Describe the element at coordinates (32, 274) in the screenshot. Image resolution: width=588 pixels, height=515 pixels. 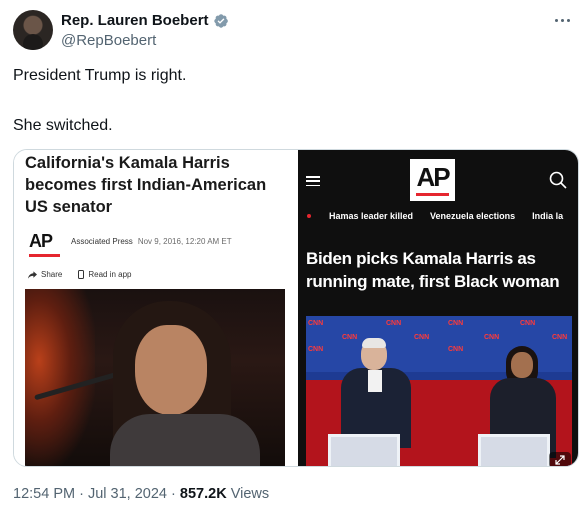
I see `share-icon` at that location.